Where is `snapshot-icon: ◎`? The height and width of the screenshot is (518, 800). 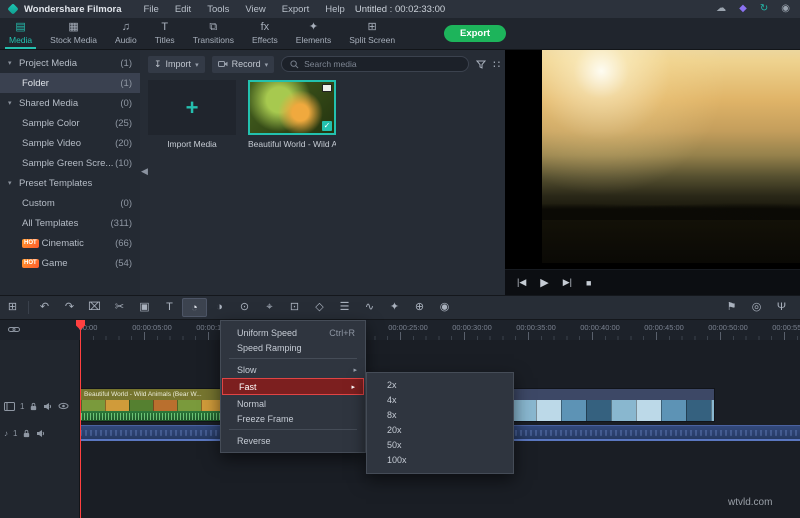
snapshot-icon: ◎ is located at coordinates (756, 307).